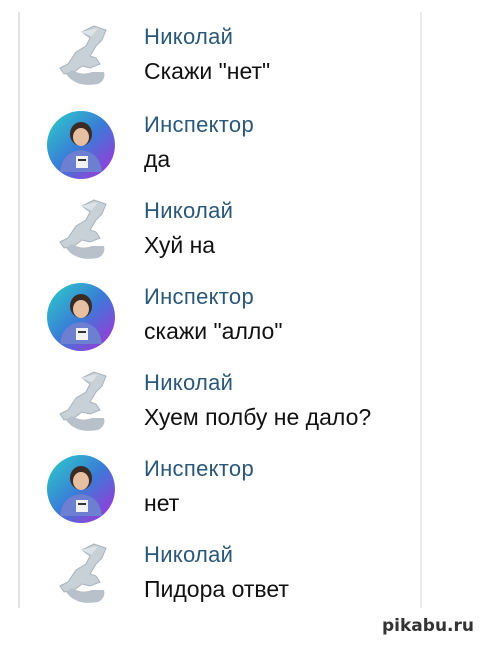  I want to click on message-text: Хуй на, so click(180, 245).